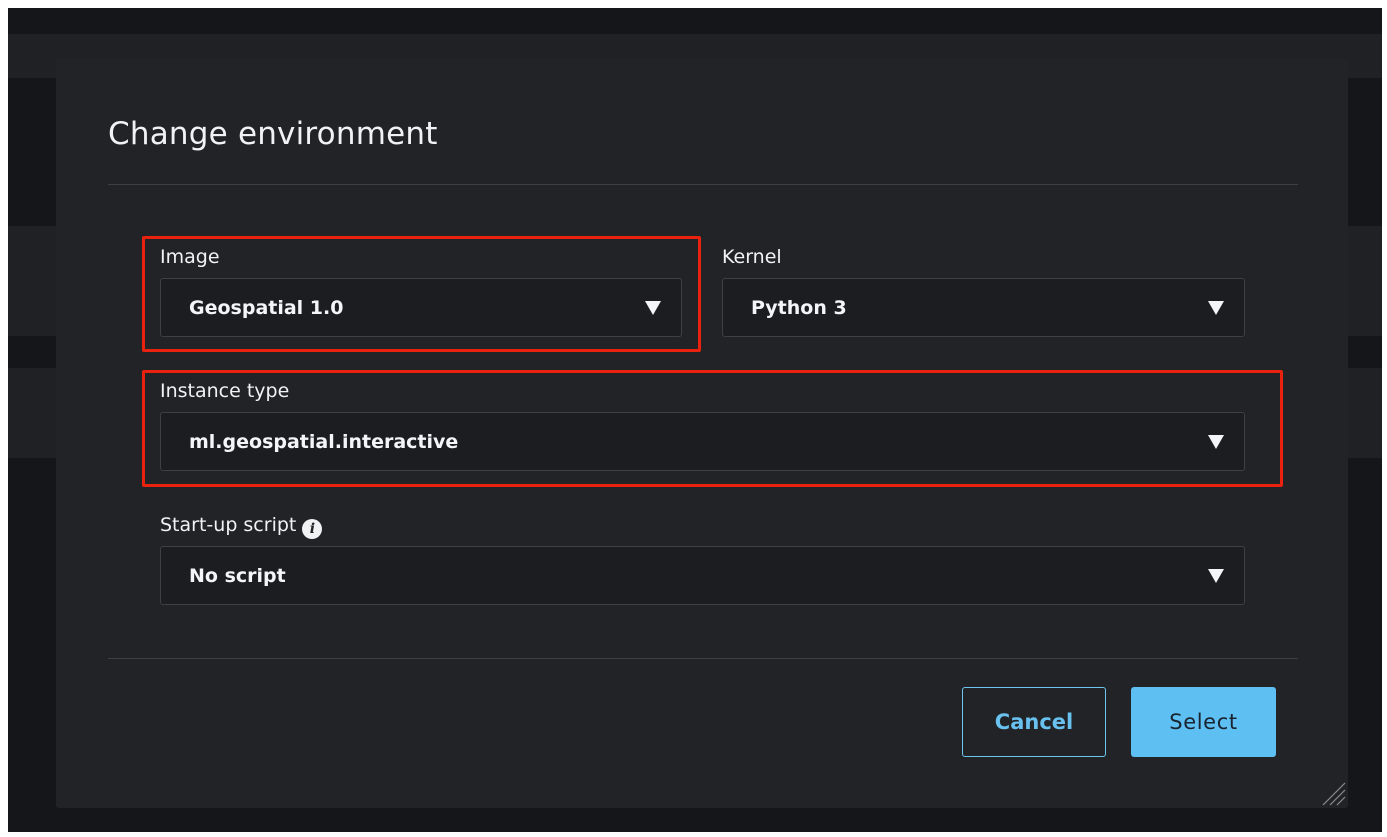  What do you see at coordinates (1333, 793) in the screenshot?
I see `resize-grip-icon` at bounding box center [1333, 793].